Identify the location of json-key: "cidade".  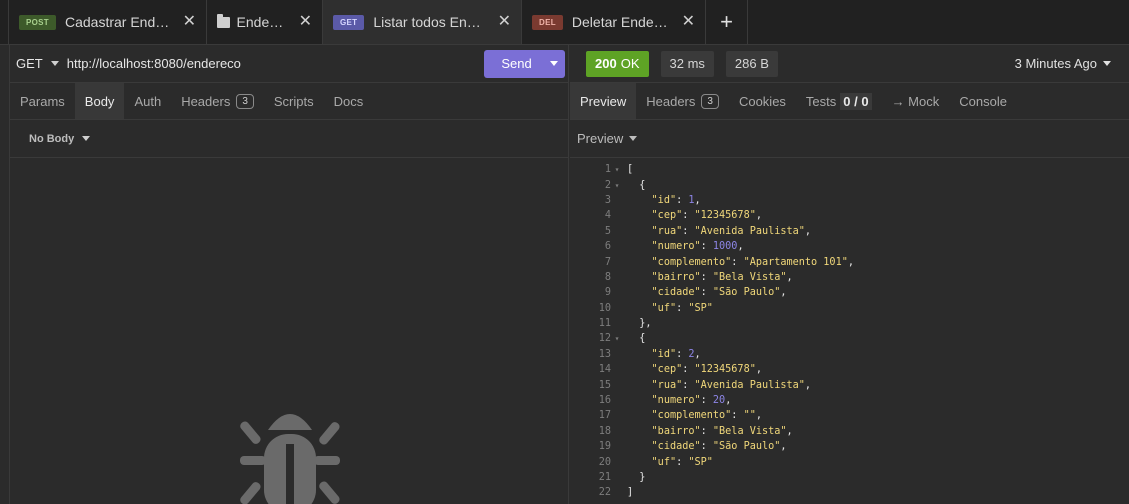
(676, 447).